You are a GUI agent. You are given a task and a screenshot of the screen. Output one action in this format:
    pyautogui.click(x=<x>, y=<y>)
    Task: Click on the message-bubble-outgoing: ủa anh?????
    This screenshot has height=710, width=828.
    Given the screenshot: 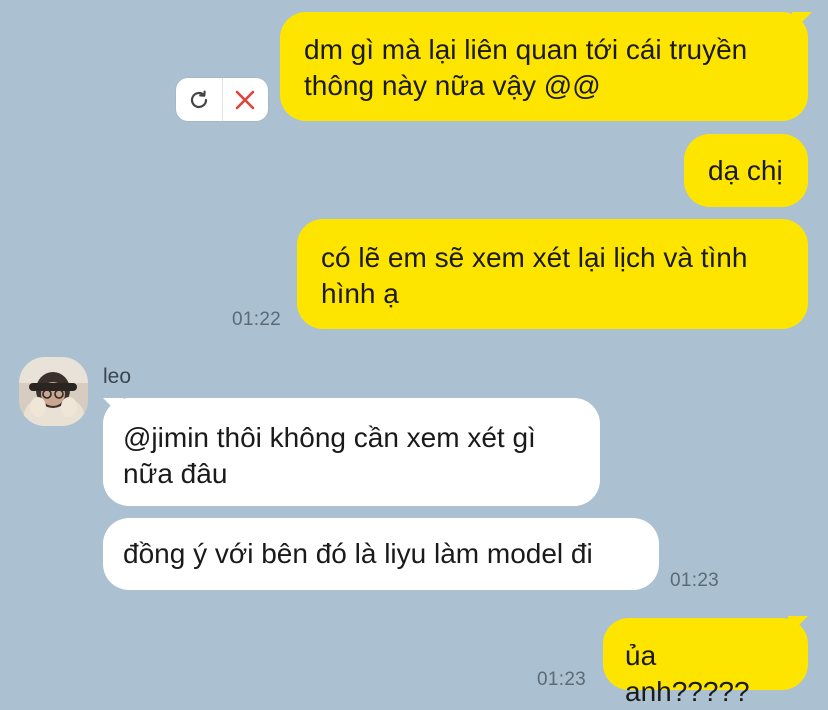 What is the action you would take?
    pyautogui.click(x=705, y=662)
    